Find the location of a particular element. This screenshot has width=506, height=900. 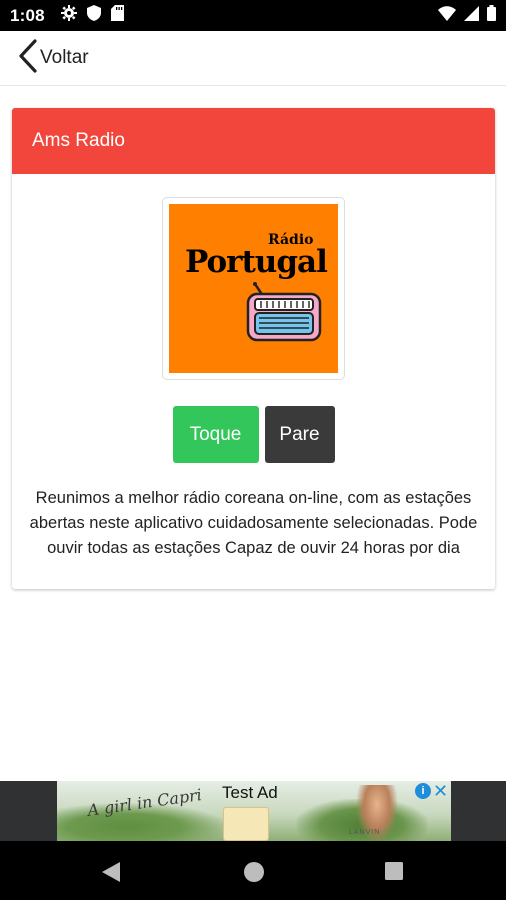

ad-label: Test Ad is located at coordinates (250, 792).